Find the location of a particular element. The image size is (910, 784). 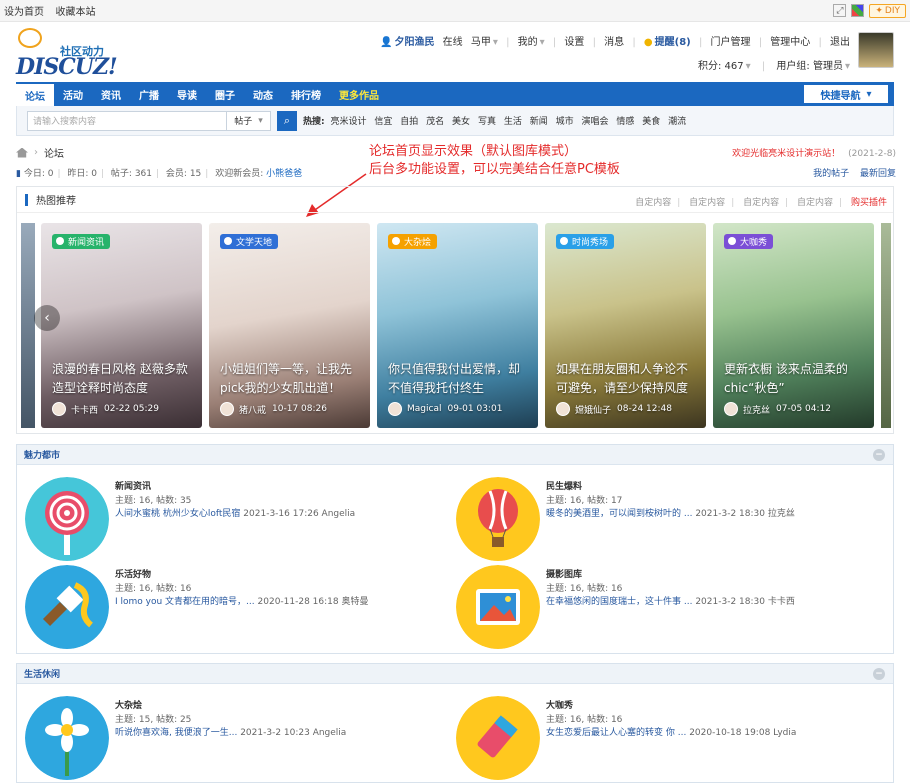

photo-icon is located at coordinates (498, 607).